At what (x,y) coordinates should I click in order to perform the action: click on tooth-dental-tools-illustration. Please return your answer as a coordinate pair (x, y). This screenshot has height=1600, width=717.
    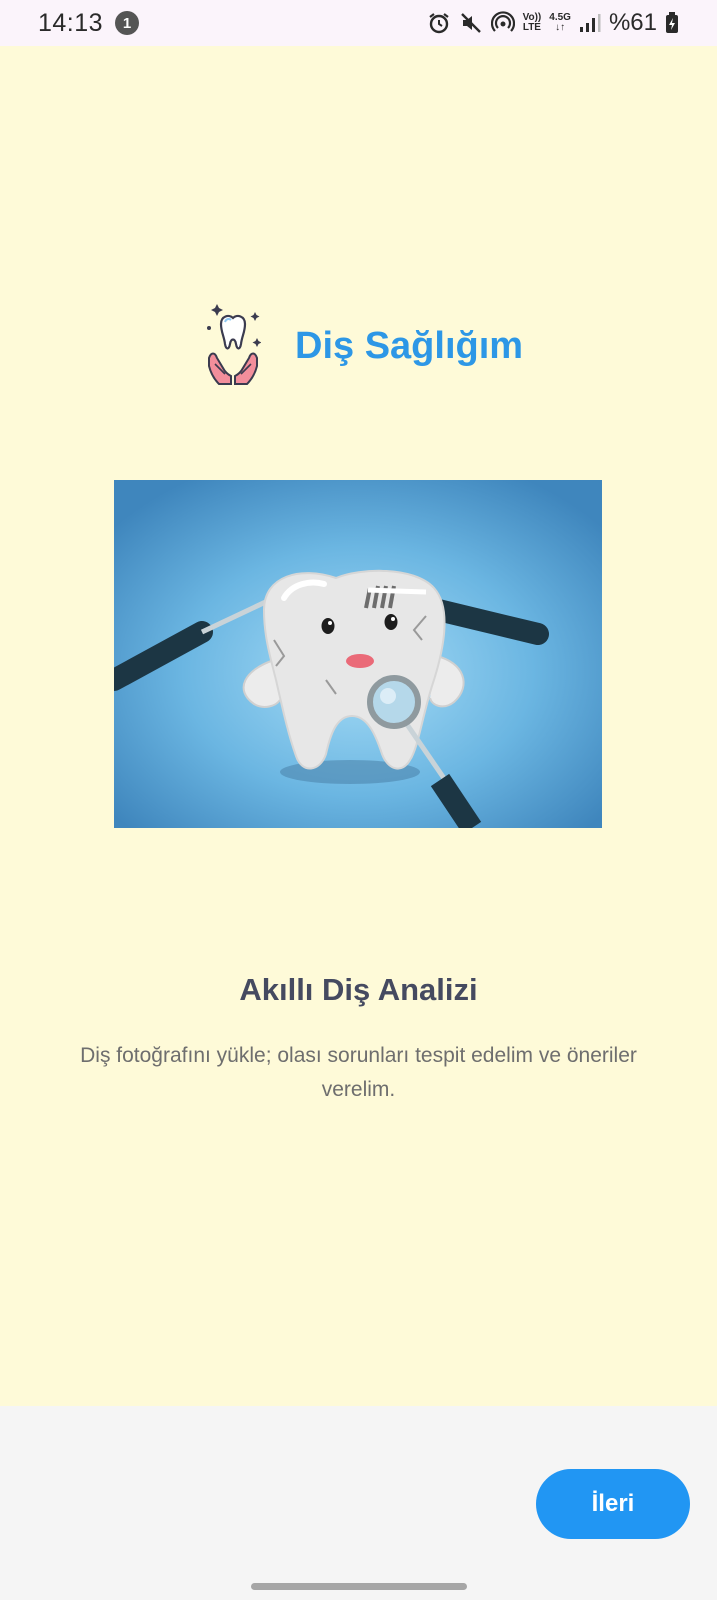
    Looking at the image, I should click on (358, 654).